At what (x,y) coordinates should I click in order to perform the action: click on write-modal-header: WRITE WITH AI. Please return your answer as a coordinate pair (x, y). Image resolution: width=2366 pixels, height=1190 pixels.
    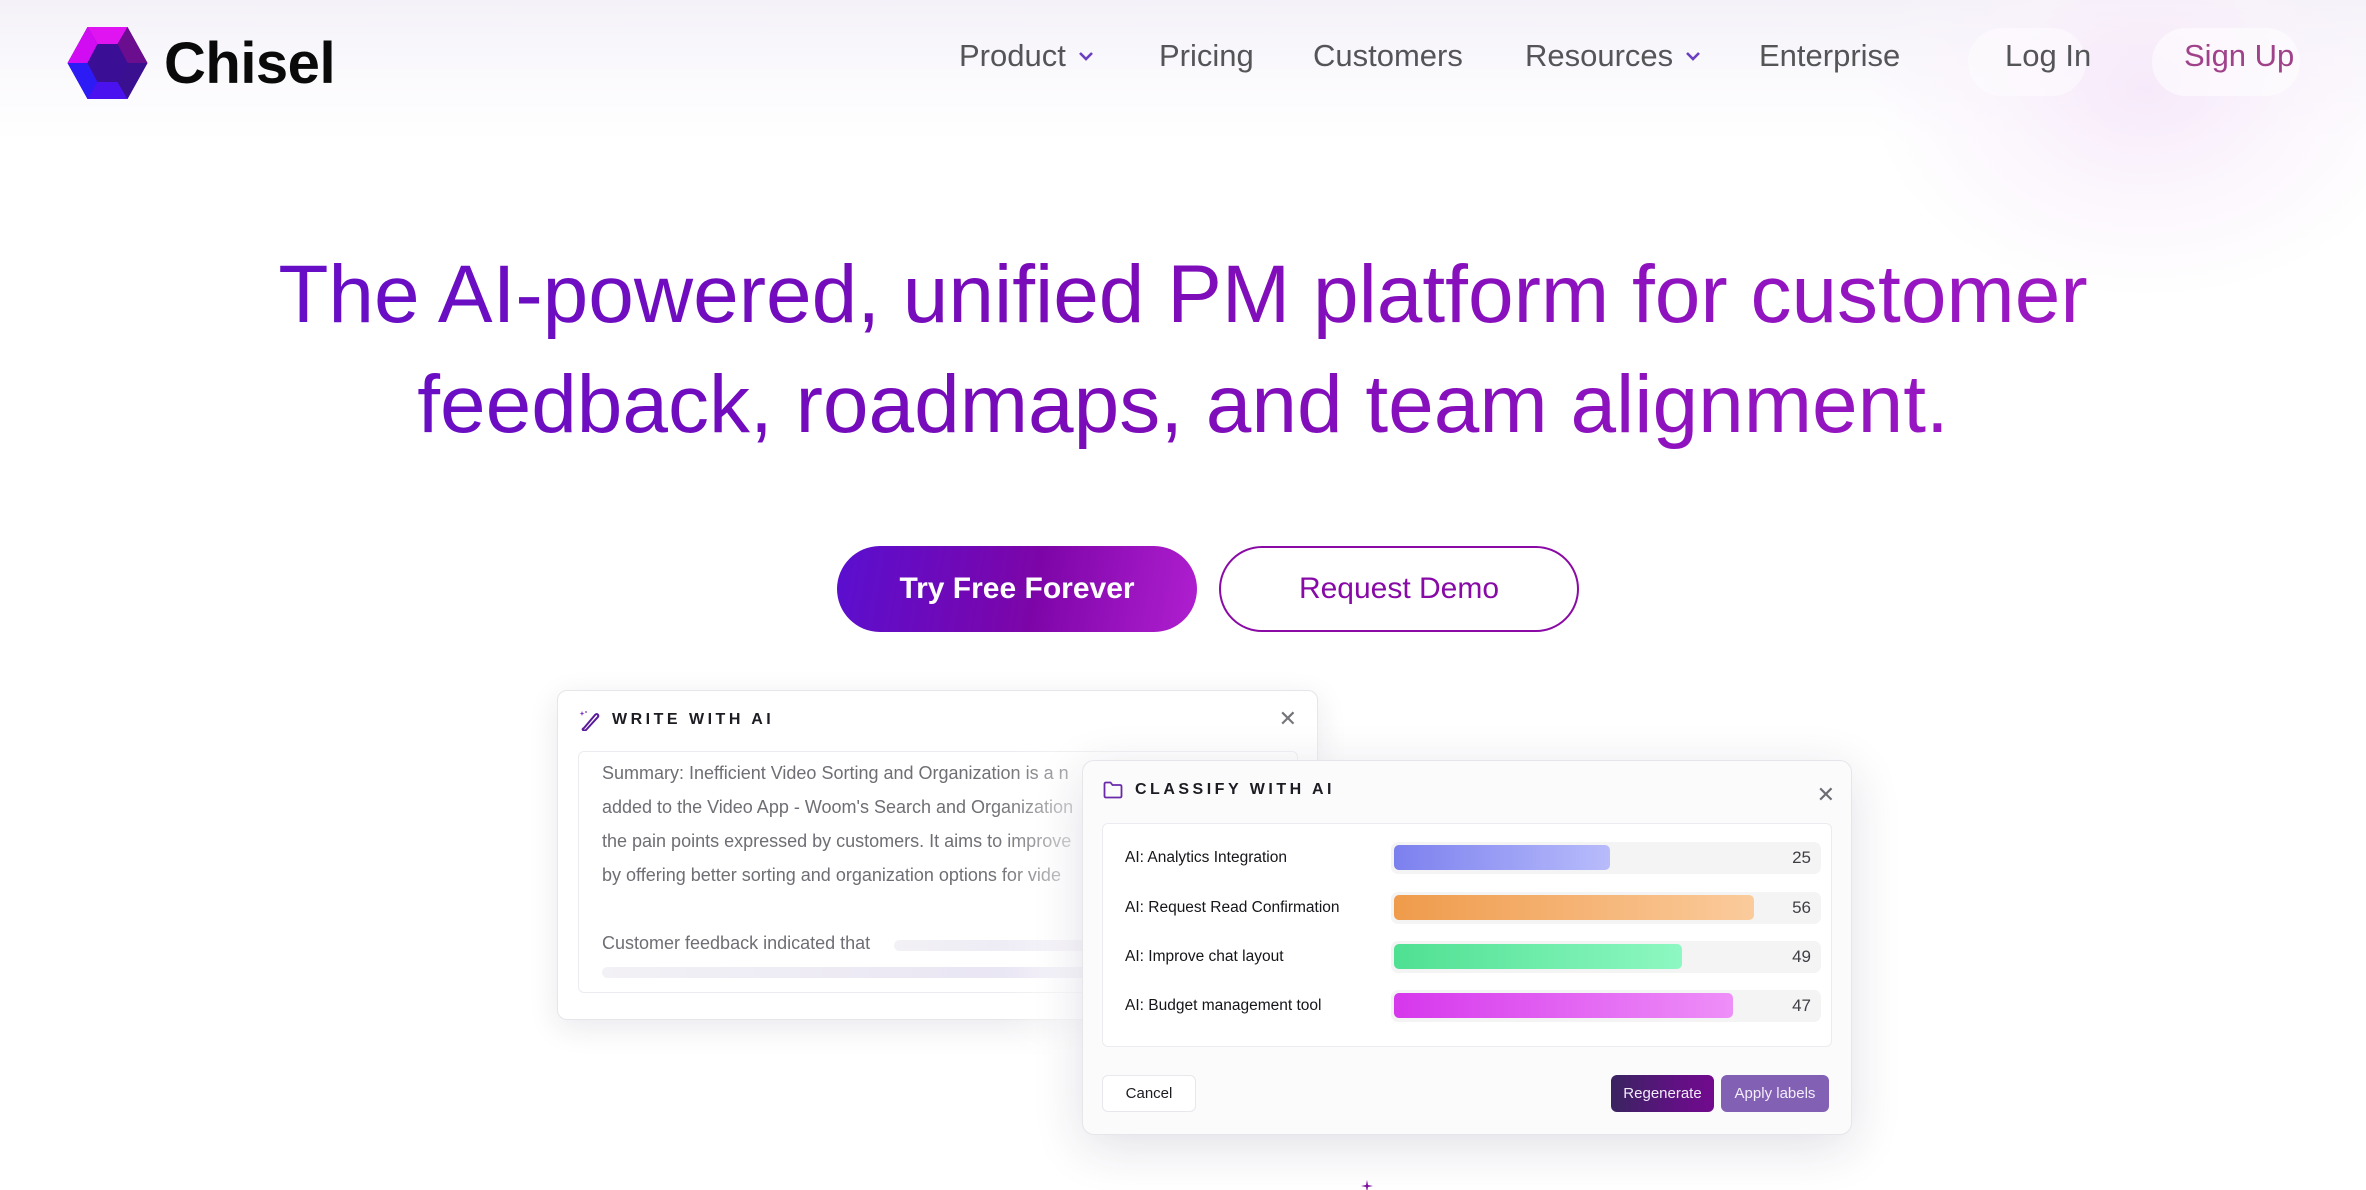
    Looking at the image, I should click on (676, 720).